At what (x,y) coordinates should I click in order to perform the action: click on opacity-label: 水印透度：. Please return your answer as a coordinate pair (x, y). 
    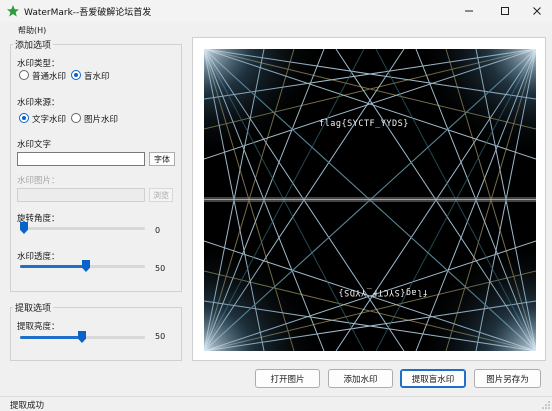
    Looking at the image, I should click on (38, 257).